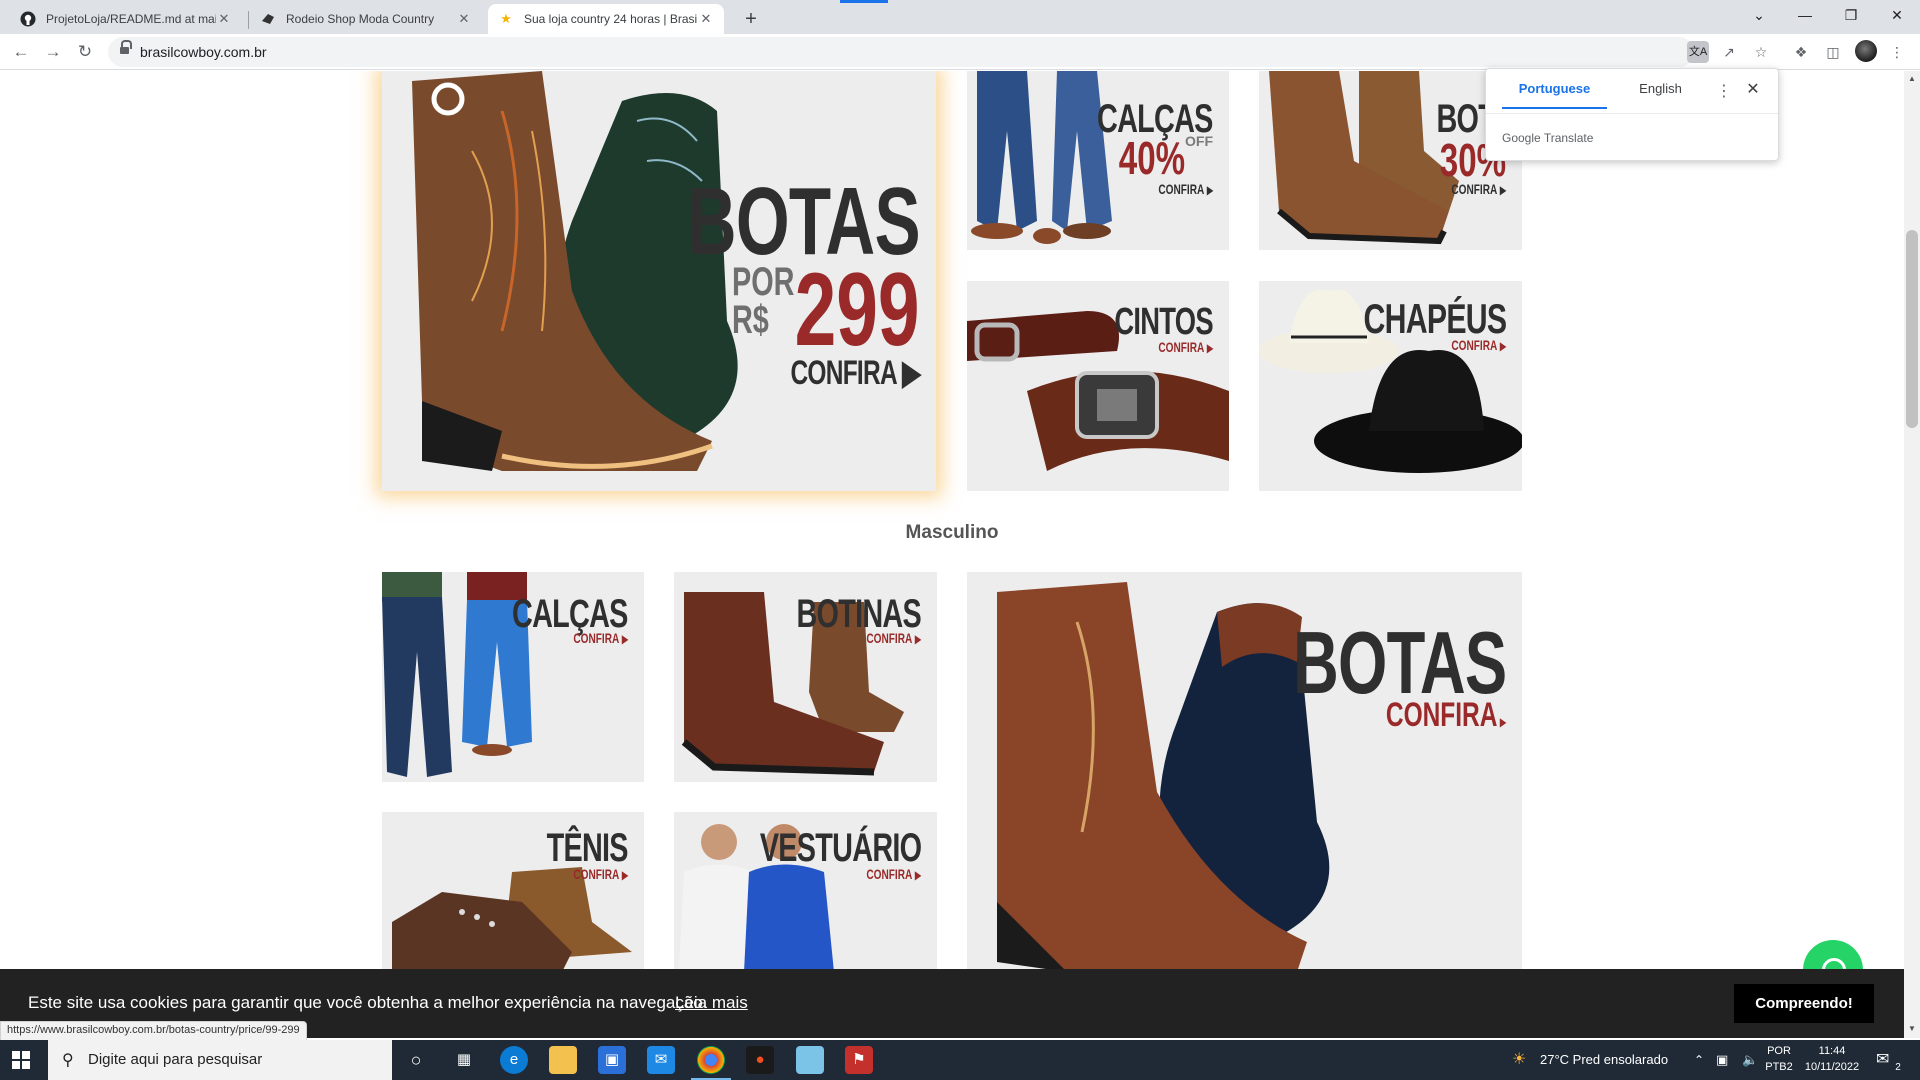  What do you see at coordinates (1912, 80) in the screenshot?
I see `scroll-up-arrow-icon: ▲` at bounding box center [1912, 80].